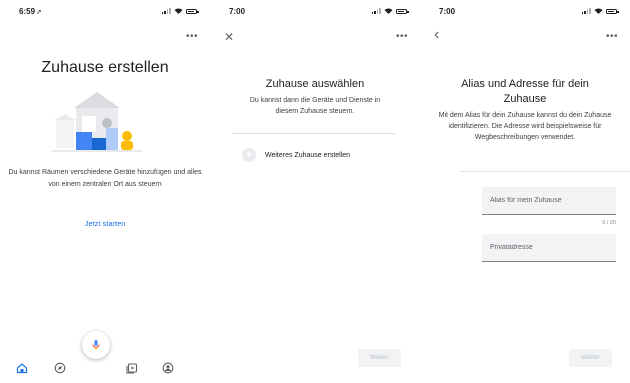 This screenshot has width=630, height=383. I want to click on bottom-navigation, so click(105, 368).